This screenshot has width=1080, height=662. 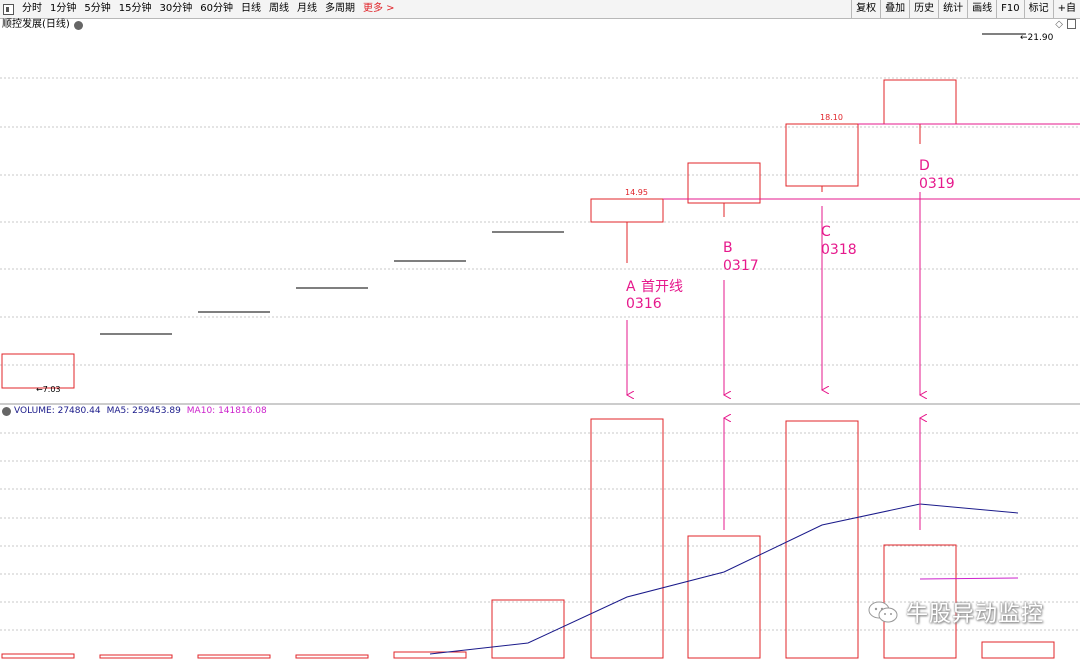 I want to click on watermark-text: 牛股异动监控, so click(x=974, y=614).